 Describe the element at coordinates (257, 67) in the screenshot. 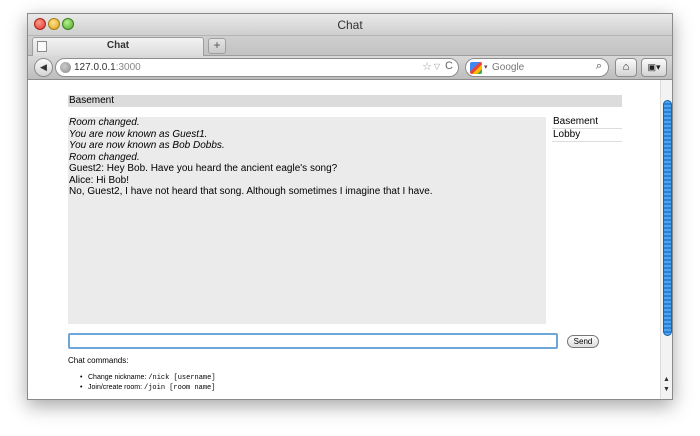

I see `address-bar: 127.0.0.1:3000 ☆ ▽ C` at that location.